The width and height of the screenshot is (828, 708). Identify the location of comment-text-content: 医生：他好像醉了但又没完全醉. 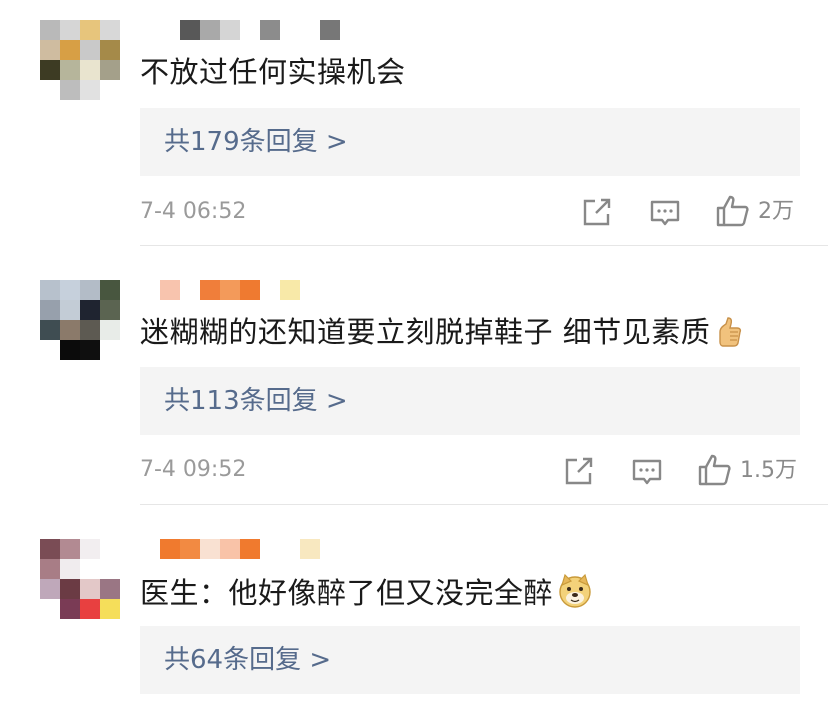
(347, 593).